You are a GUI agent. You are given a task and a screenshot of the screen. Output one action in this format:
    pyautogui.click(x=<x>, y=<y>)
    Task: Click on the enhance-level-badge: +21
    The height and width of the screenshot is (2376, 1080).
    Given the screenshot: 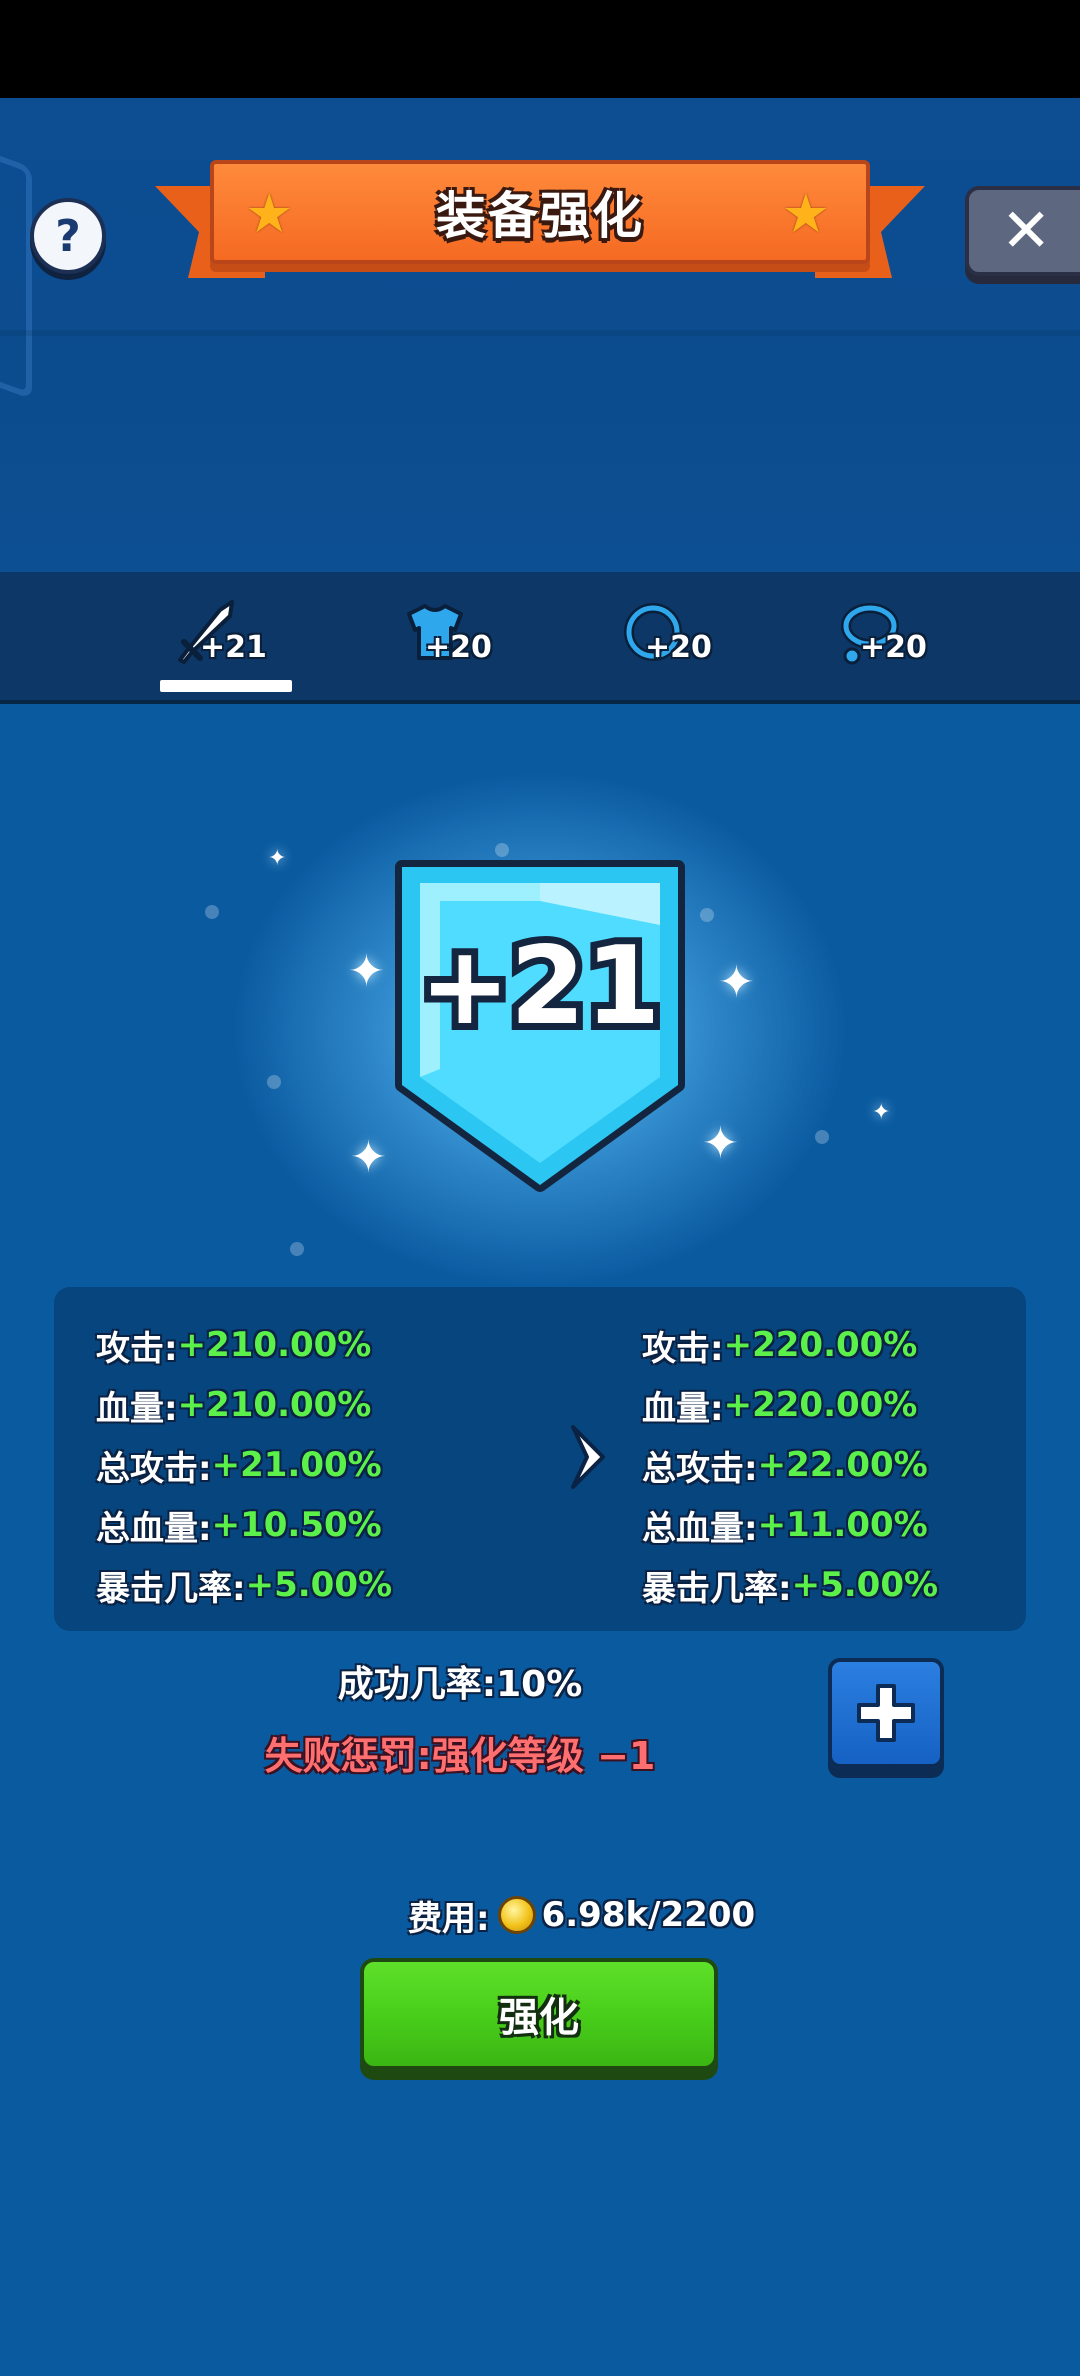 What is the action you would take?
    pyautogui.click(x=540, y=1026)
    